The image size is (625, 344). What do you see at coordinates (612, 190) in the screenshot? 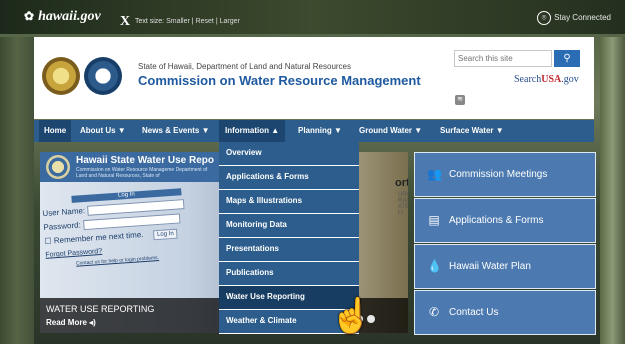
I see `background-right` at bounding box center [612, 190].